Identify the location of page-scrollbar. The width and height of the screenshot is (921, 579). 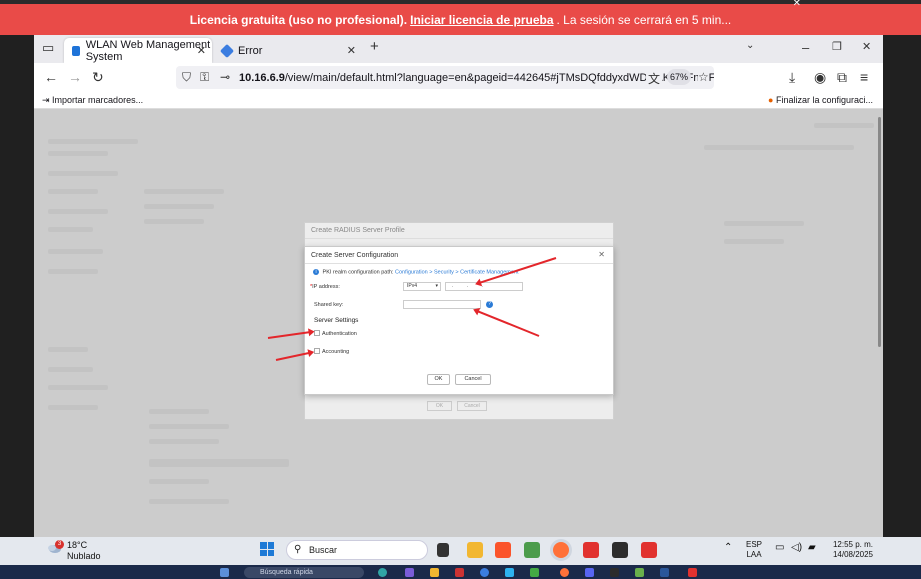
(879, 232).